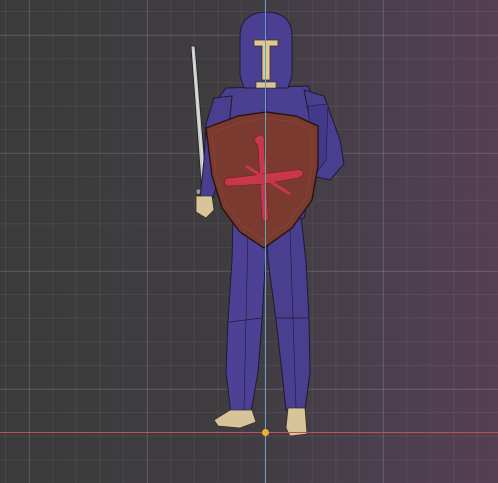  I want to click on y-axis-line, so click(265, 241).